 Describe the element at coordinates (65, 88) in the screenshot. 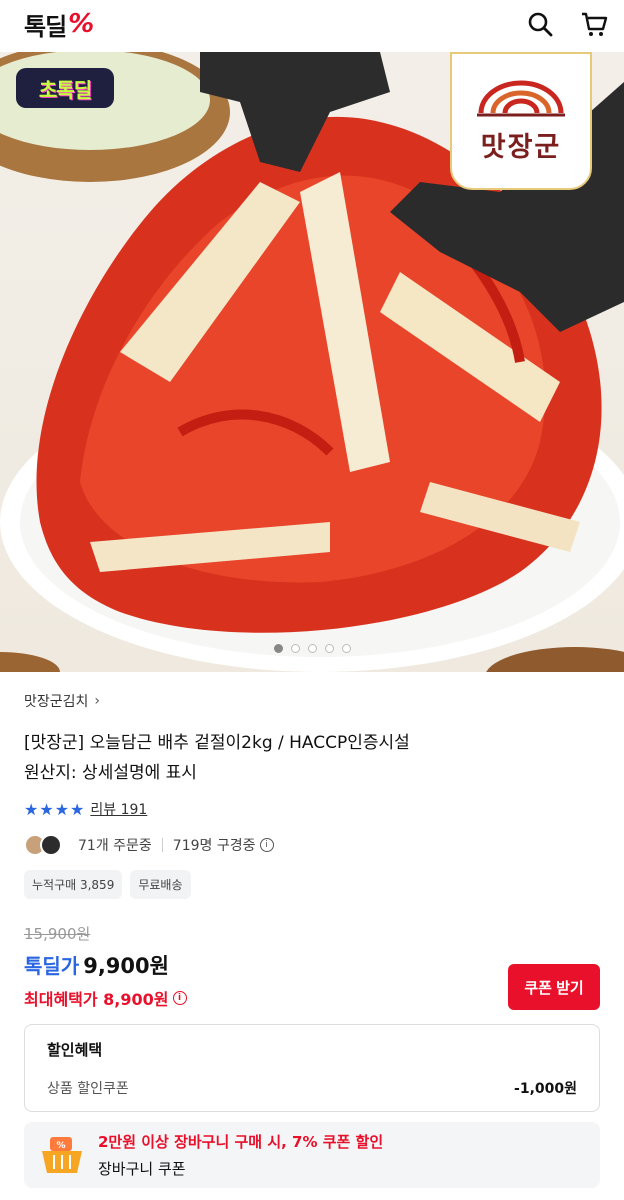

I see `choteuk-badge: 초톡딜` at that location.